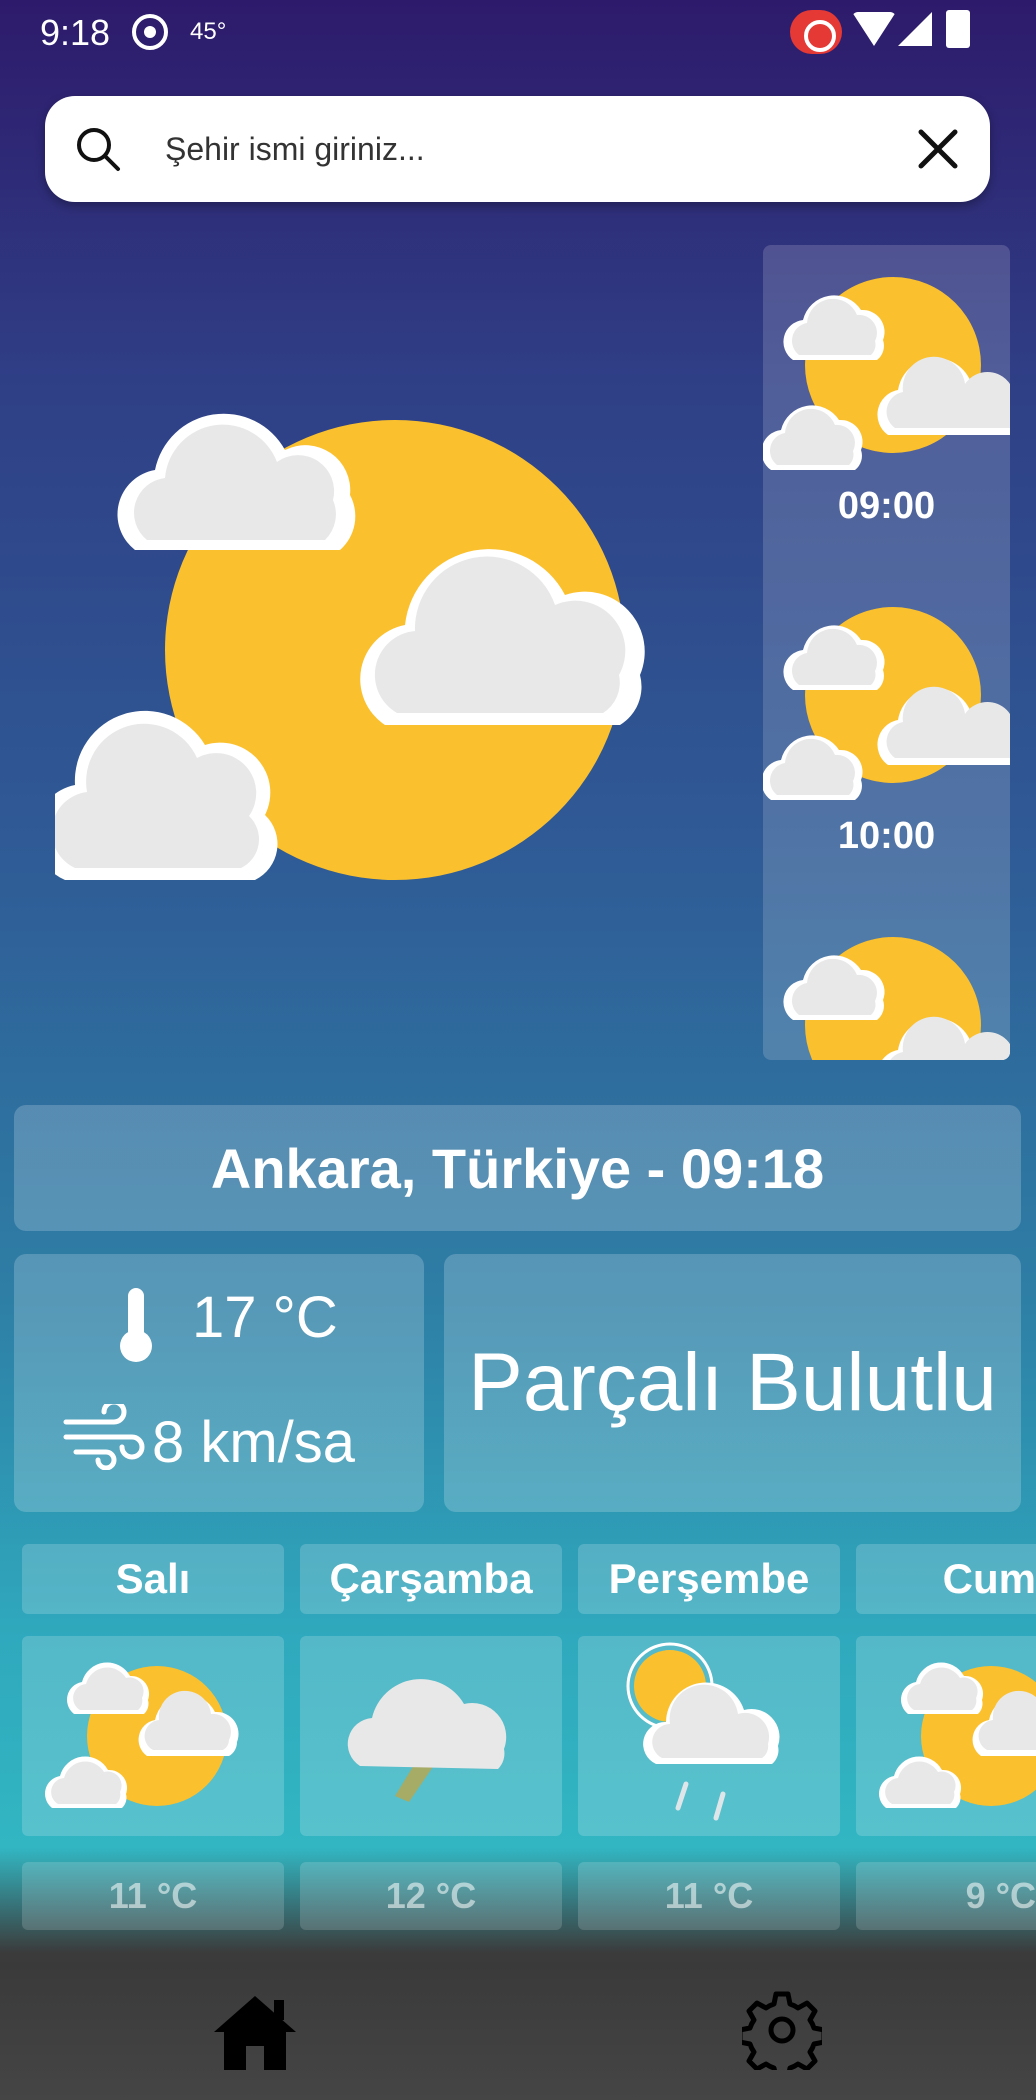 The image size is (1036, 2100). What do you see at coordinates (518, 32) in the screenshot?
I see `status-bar: 9:18 45°` at bounding box center [518, 32].